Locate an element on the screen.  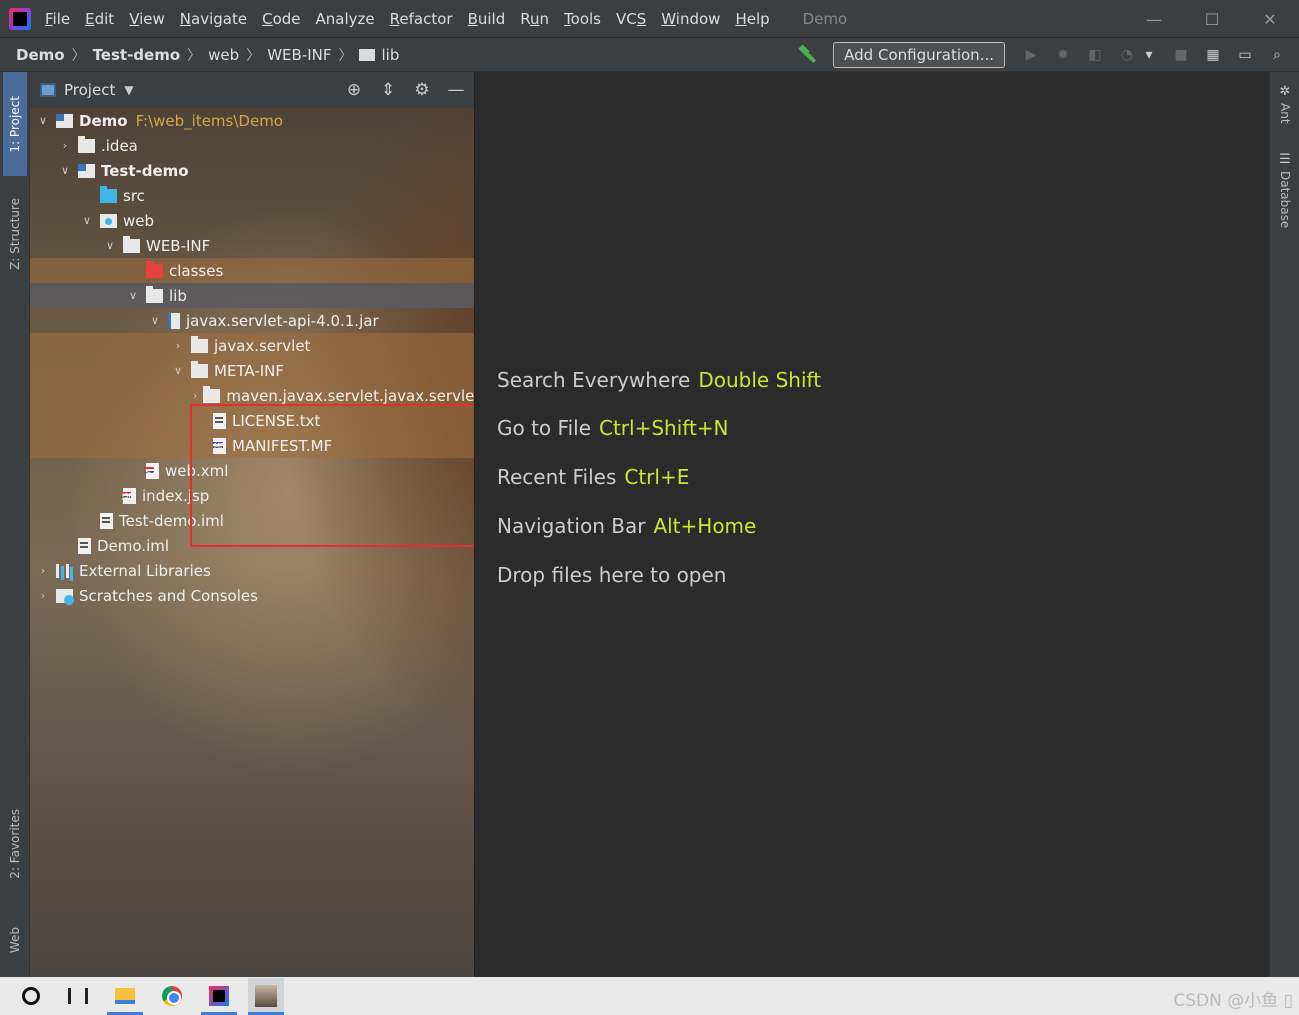
gear-icon: ⚙ is located at coordinates (422, 90).